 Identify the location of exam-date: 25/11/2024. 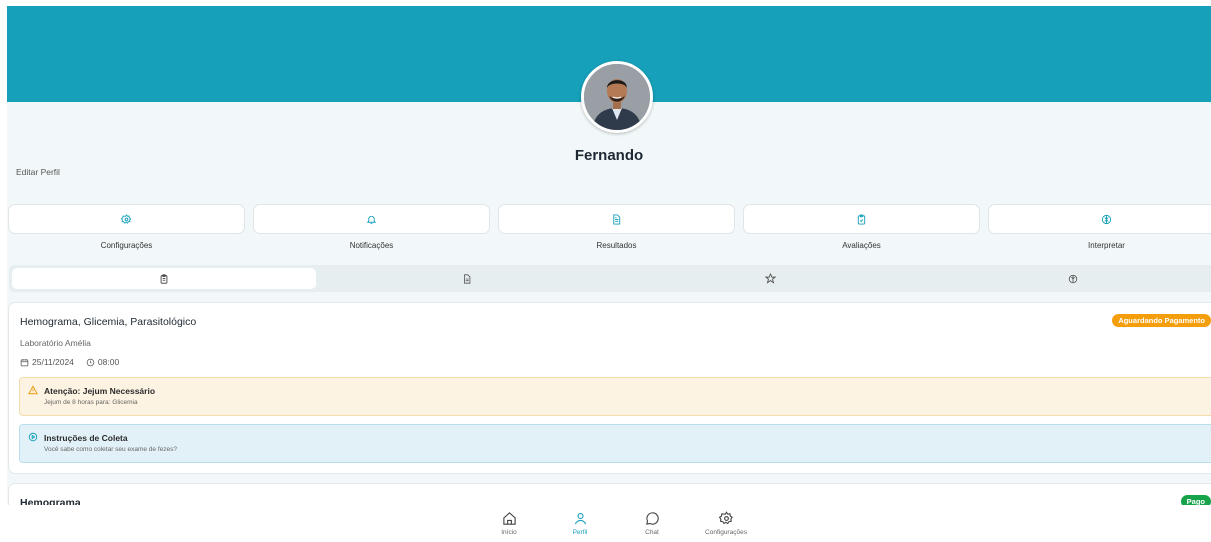
(53, 362).